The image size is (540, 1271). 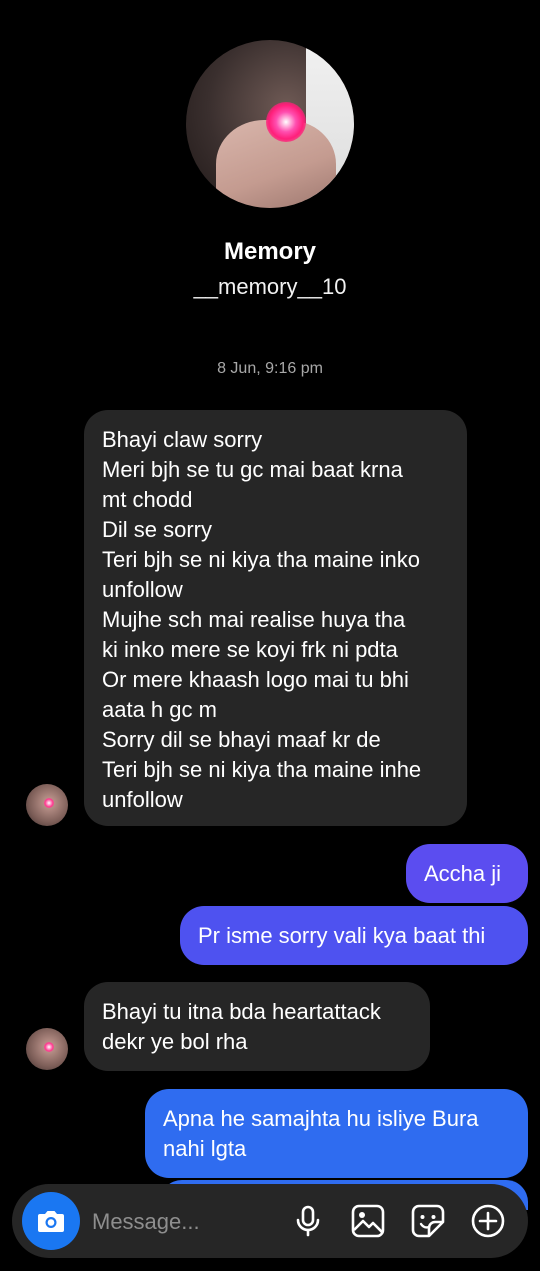 I want to click on gallery-icon, so click(x=368, y=1221).